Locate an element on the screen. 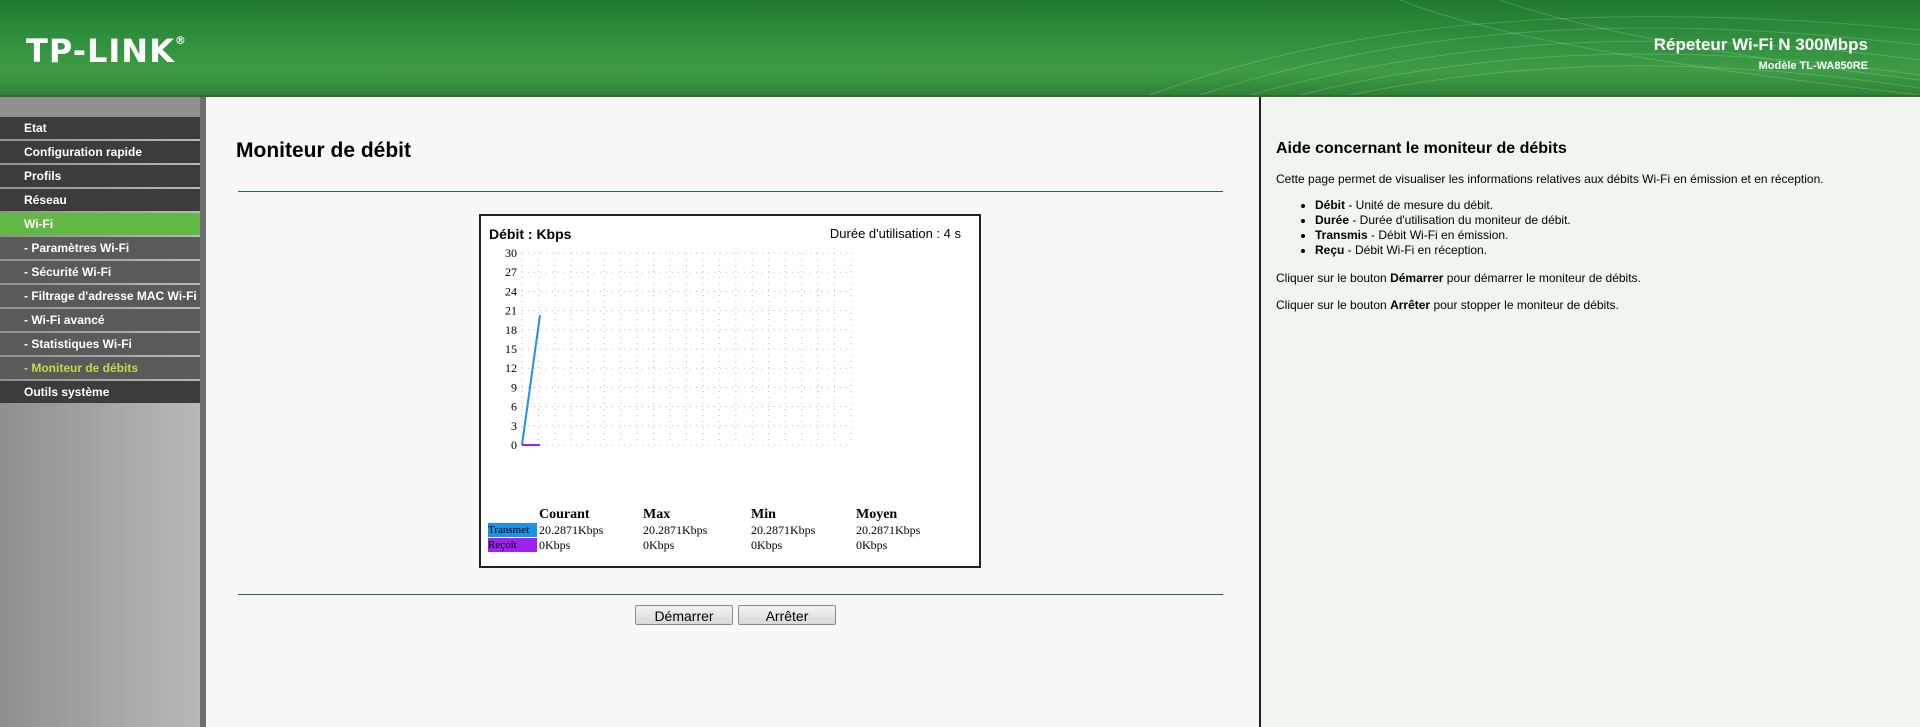 Image resolution: width=1920 pixels, height=727 pixels. stats-header-current: Courant is located at coordinates (564, 514).